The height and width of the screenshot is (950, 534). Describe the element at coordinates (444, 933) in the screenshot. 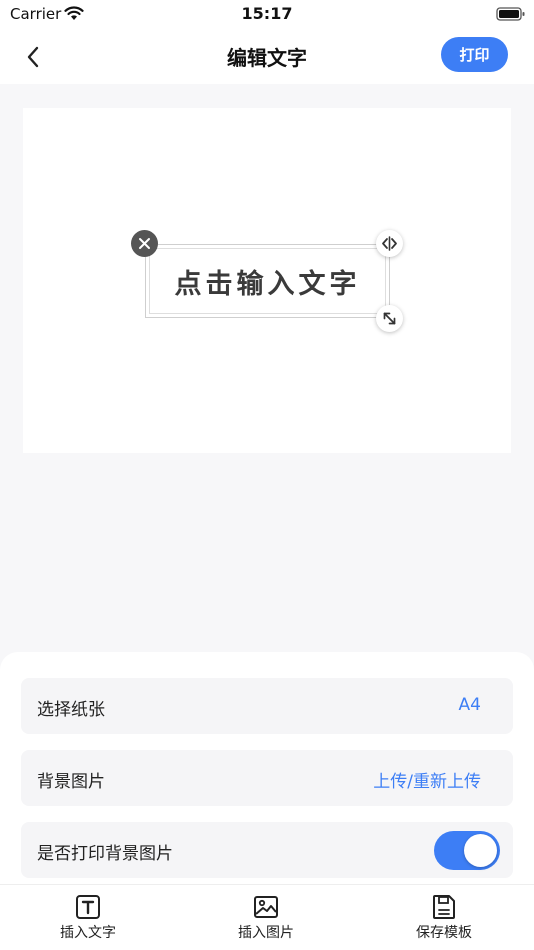

I see `save-template-label: 保存模板` at that location.